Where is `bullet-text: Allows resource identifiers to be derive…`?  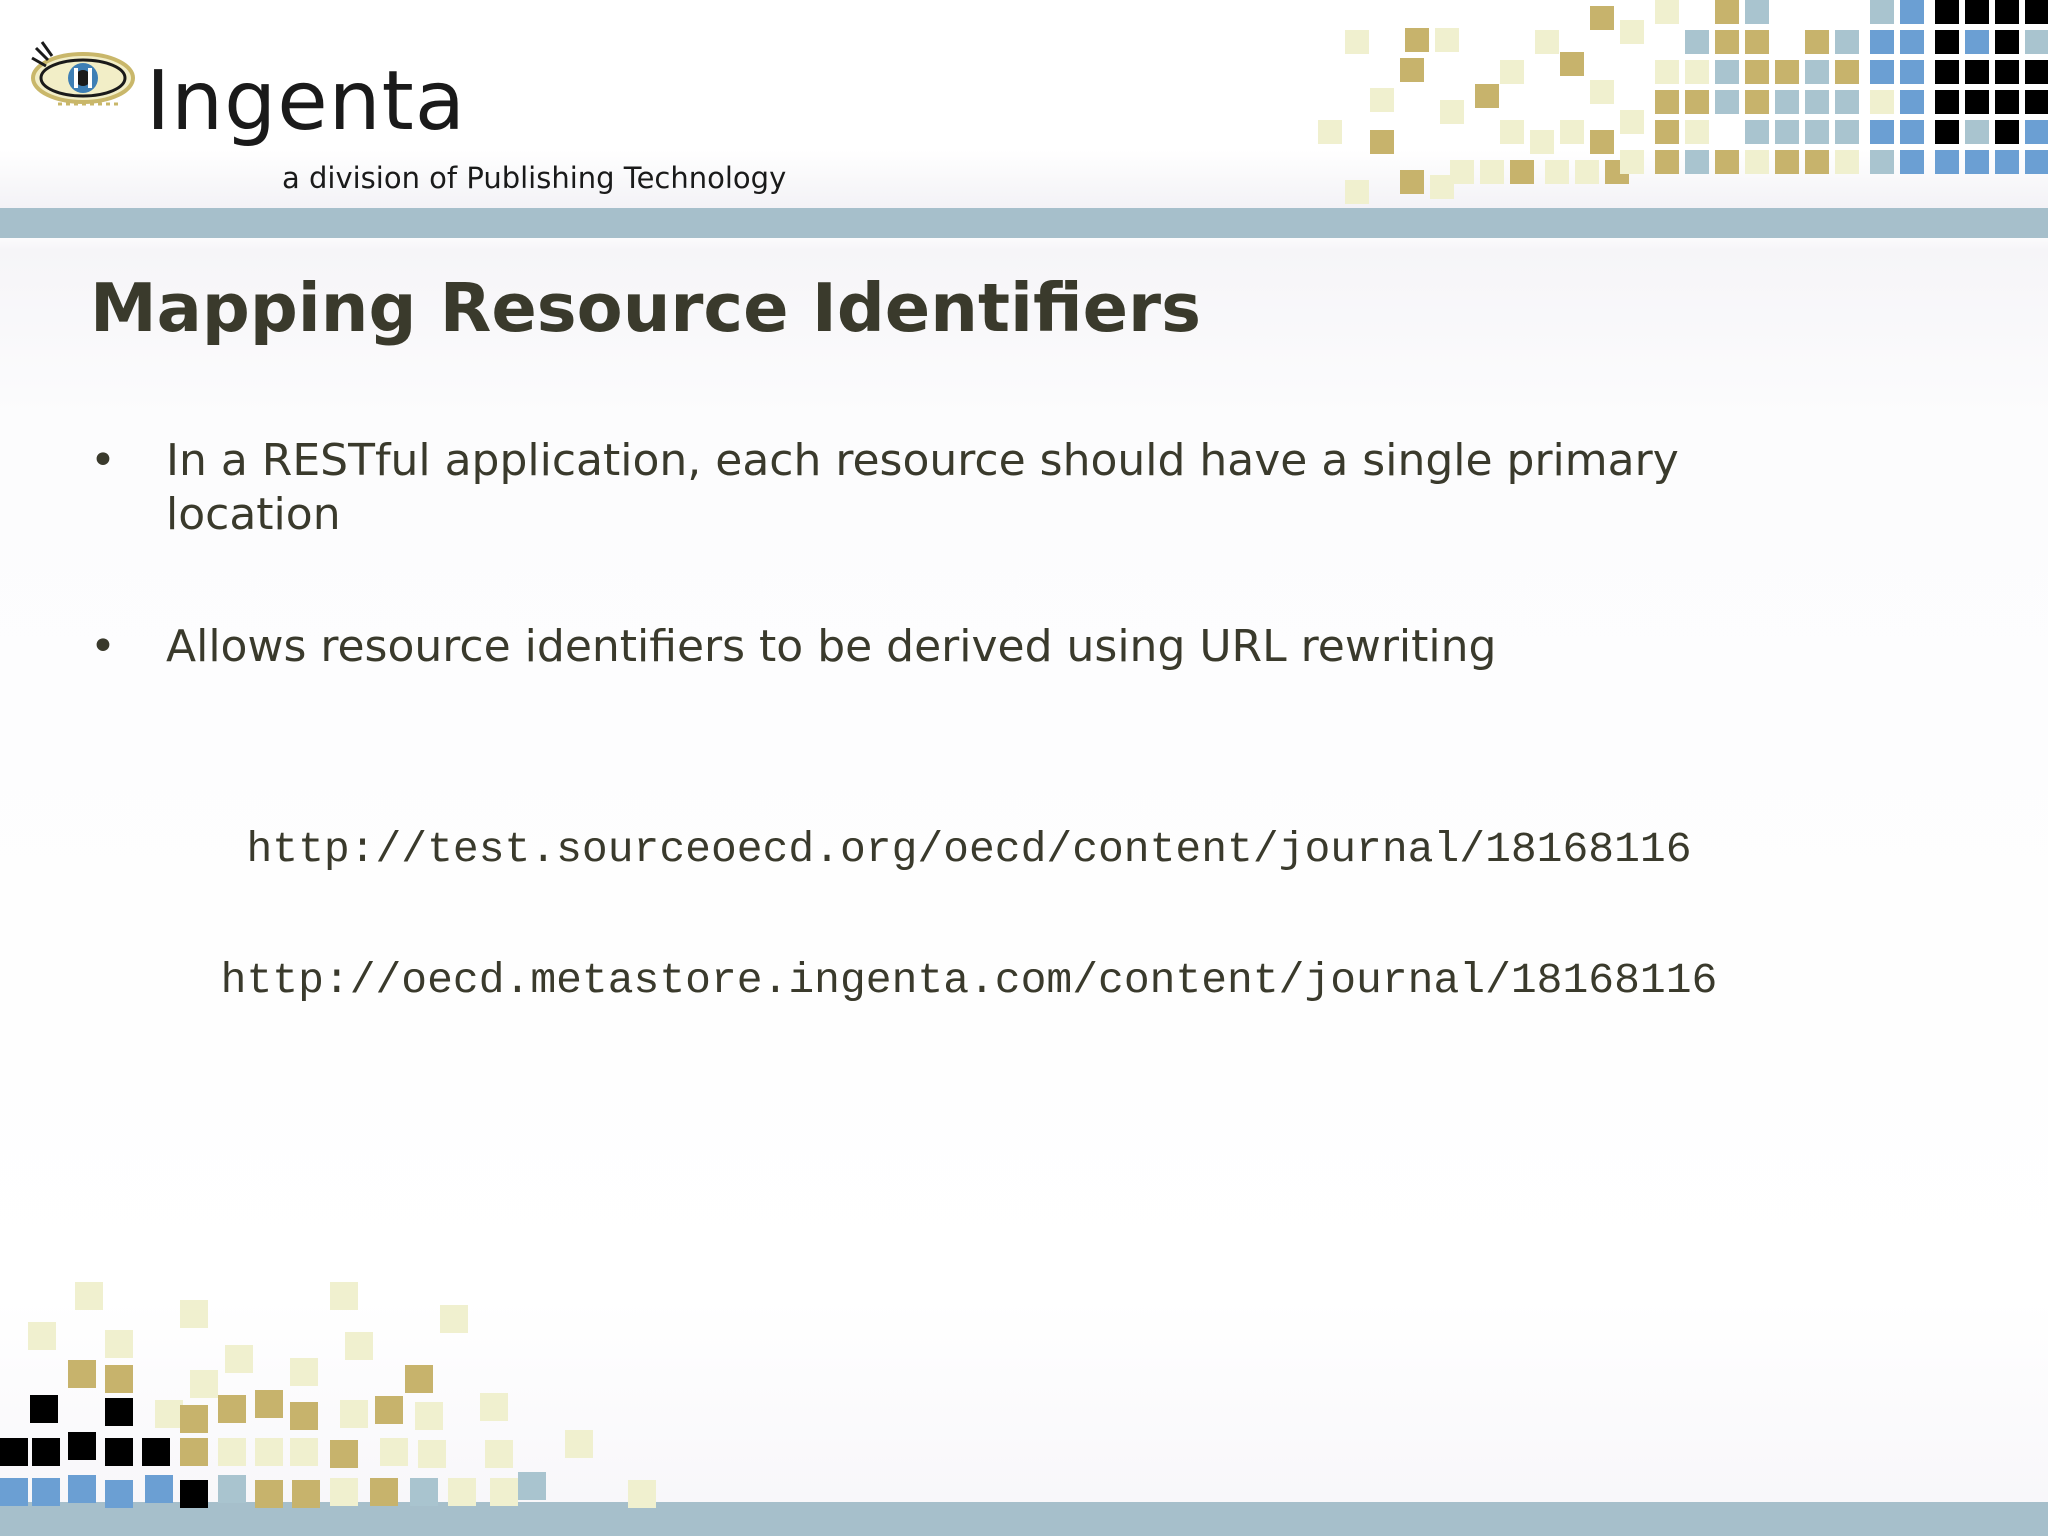
bullet-text: Allows resource identifiers to be derive… is located at coordinates (831, 646).